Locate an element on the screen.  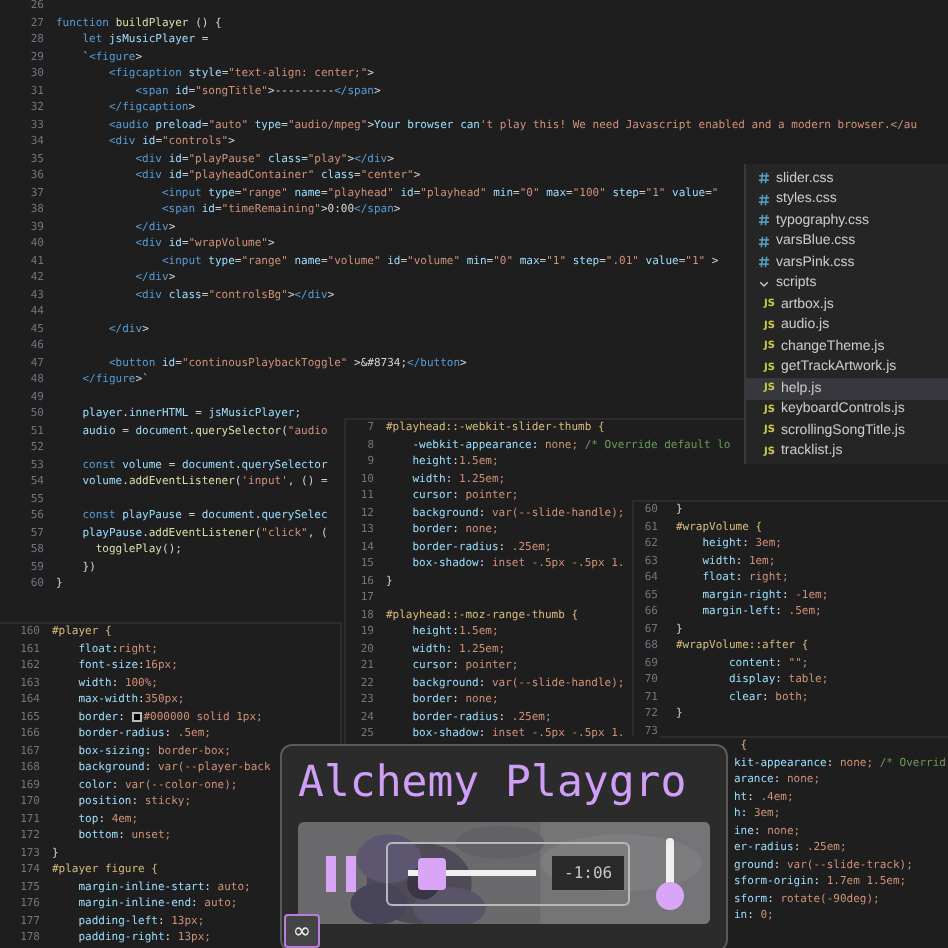
pause-icon is located at coordinates (342, 873).